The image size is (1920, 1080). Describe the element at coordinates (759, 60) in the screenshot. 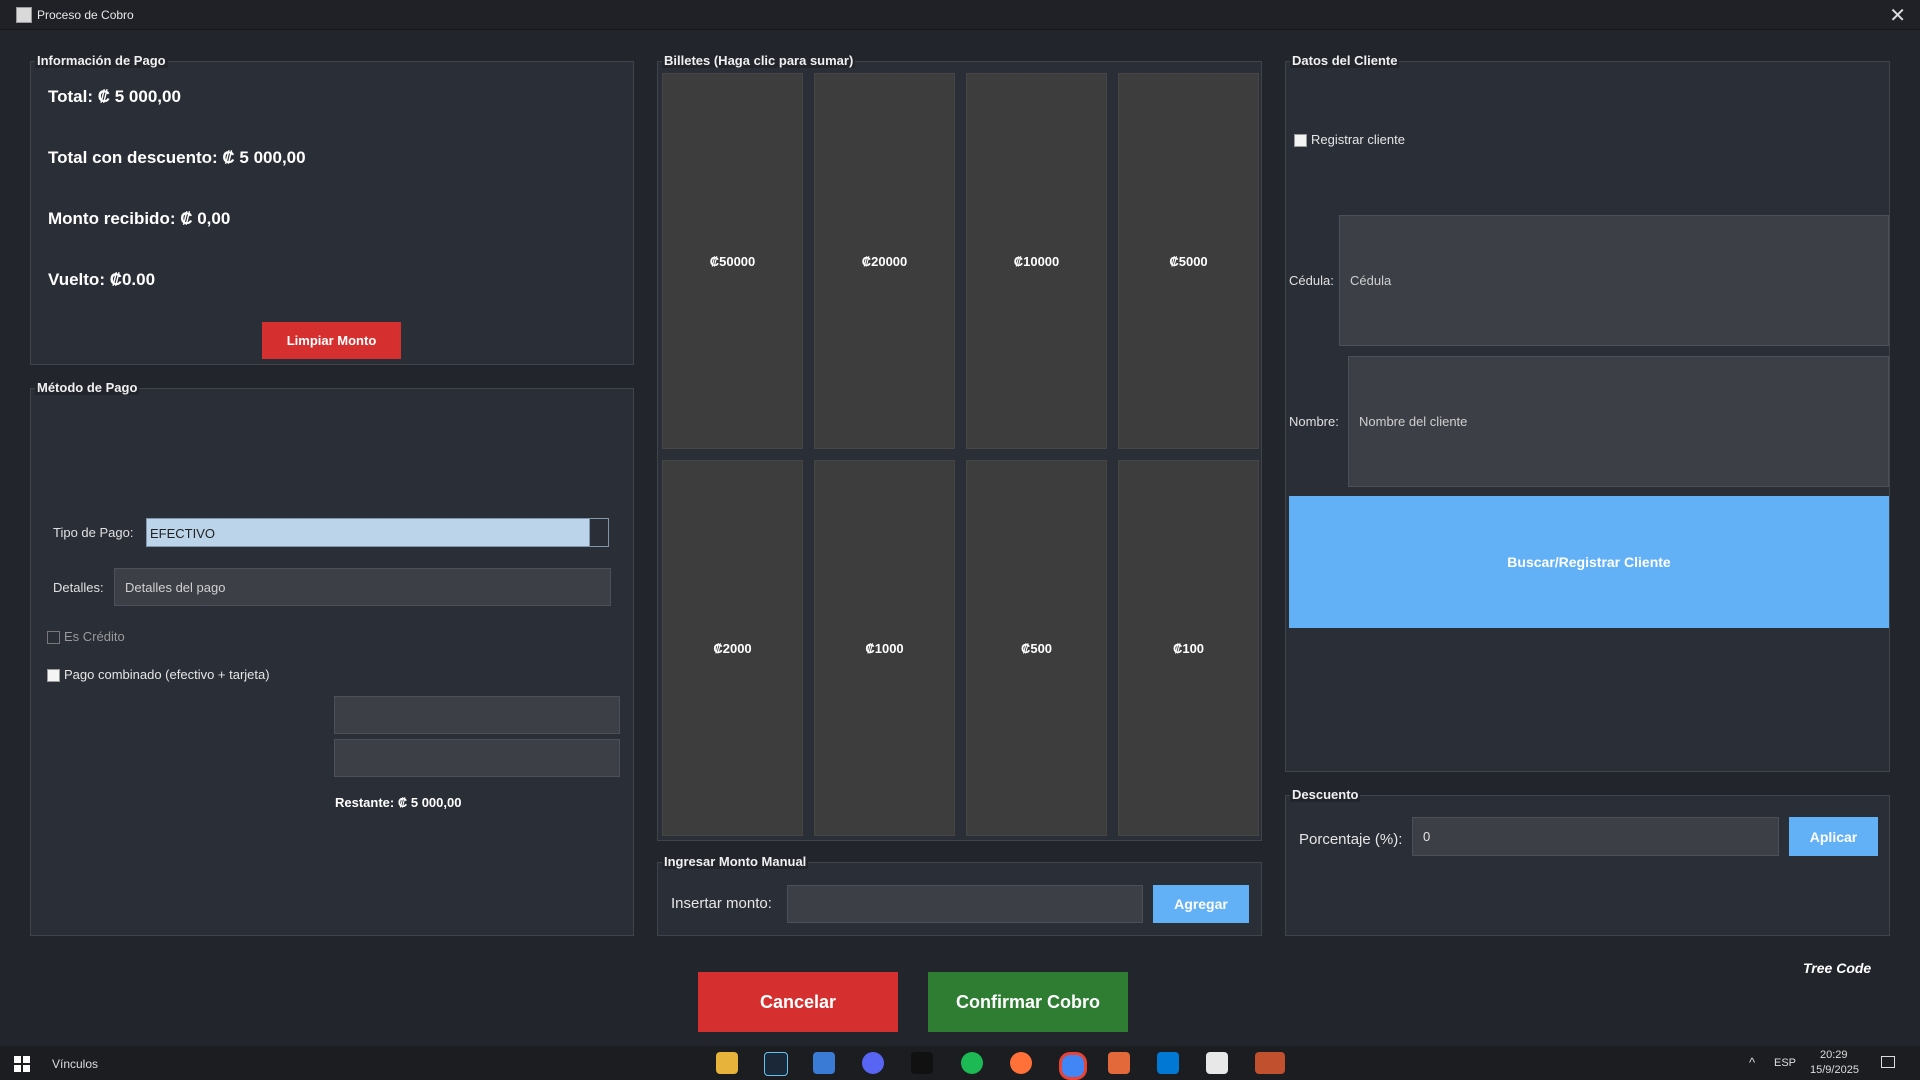

I see `bills-legend: Billetes (Haga clic para sumar)` at that location.